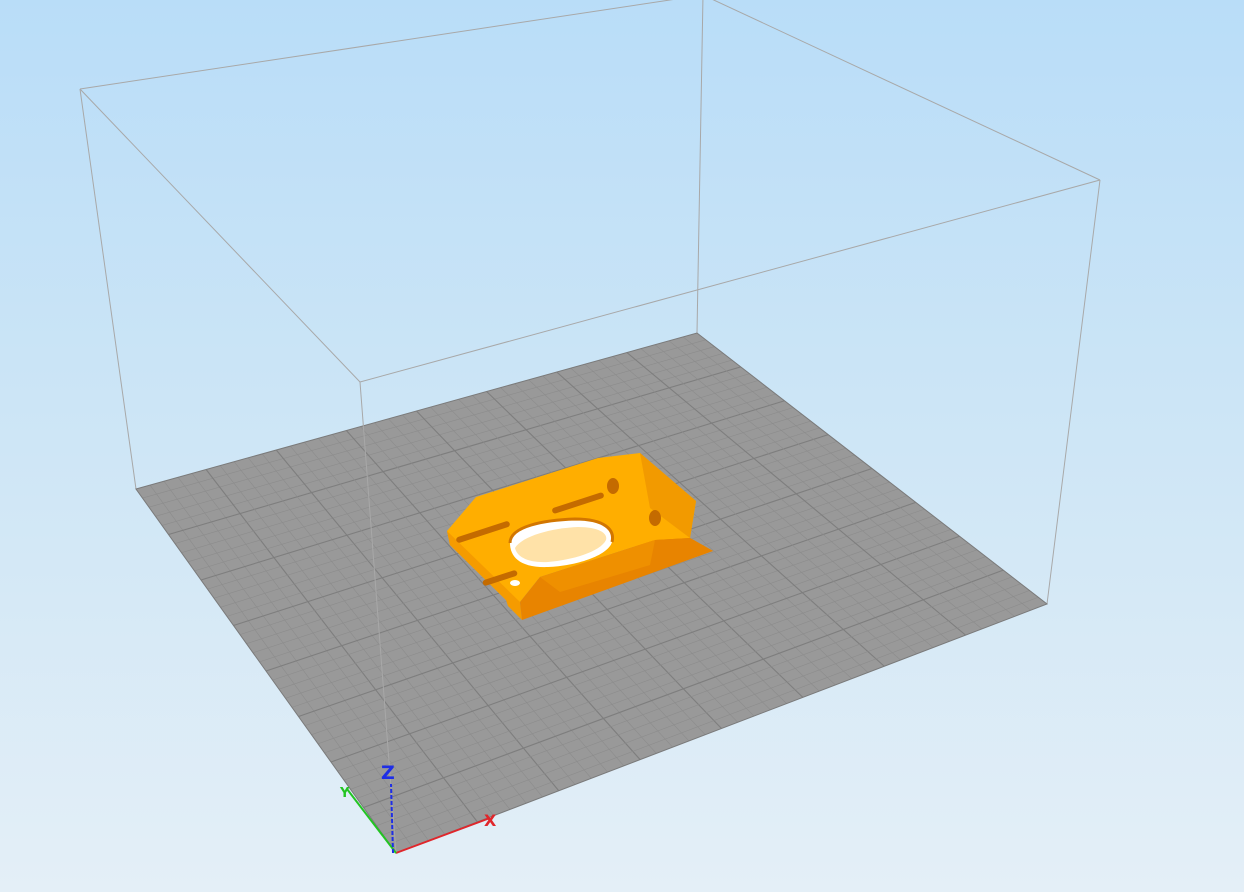 The width and height of the screenshot is (1244, 892). Describe the element at coordinates (376, 45) in the screenshot. I see `volume-top-back-edge` at that location.